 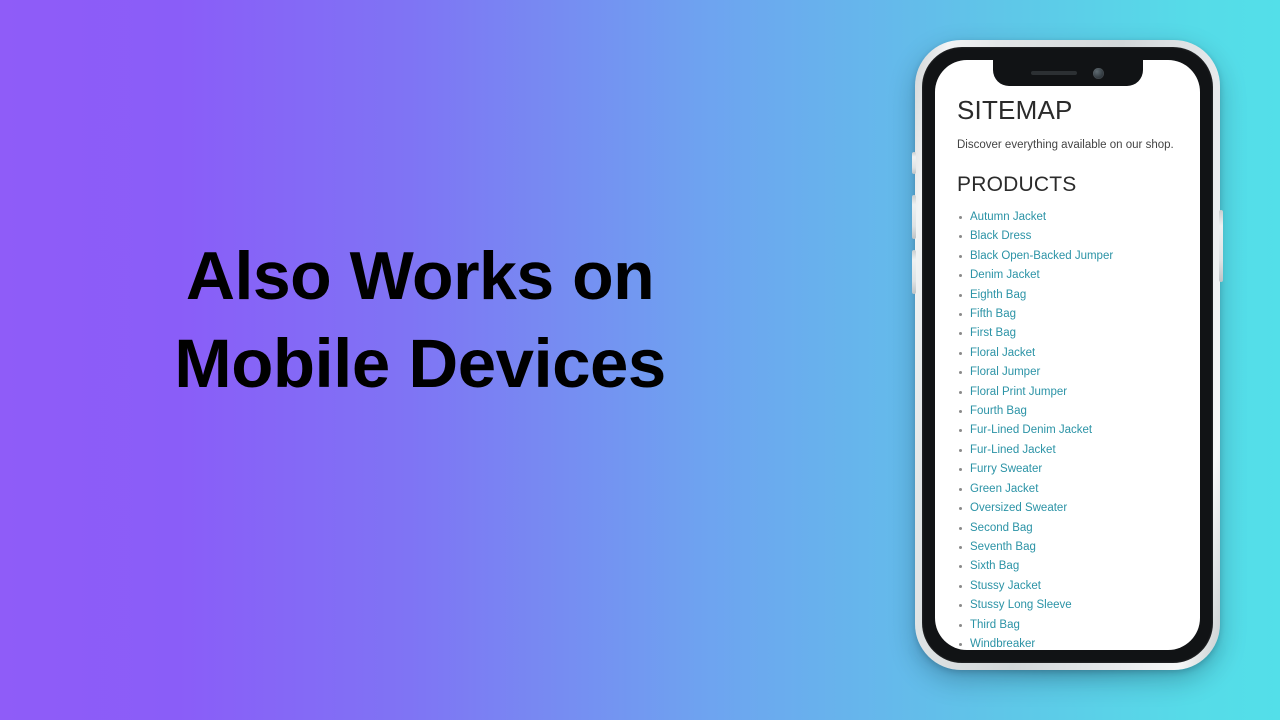 I want to click on list-item: Fur-Lined Denim Jacket, so click(x=1067, y=430).